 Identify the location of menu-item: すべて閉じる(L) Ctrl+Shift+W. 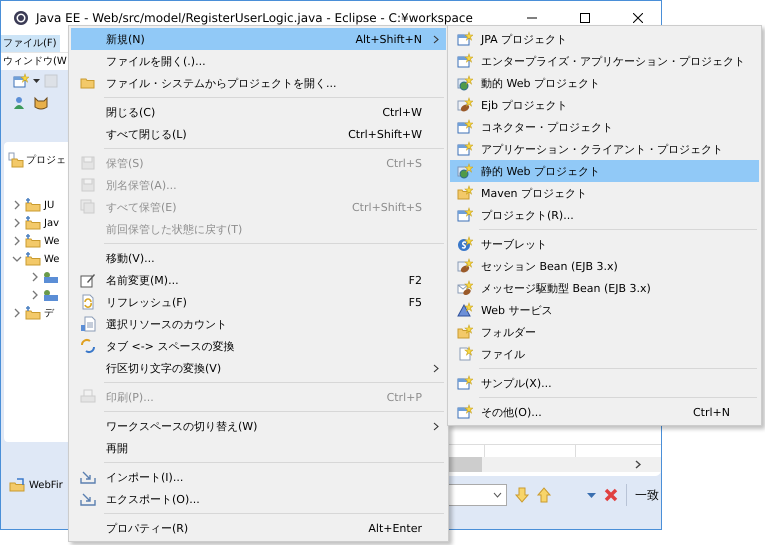
(258, 134).